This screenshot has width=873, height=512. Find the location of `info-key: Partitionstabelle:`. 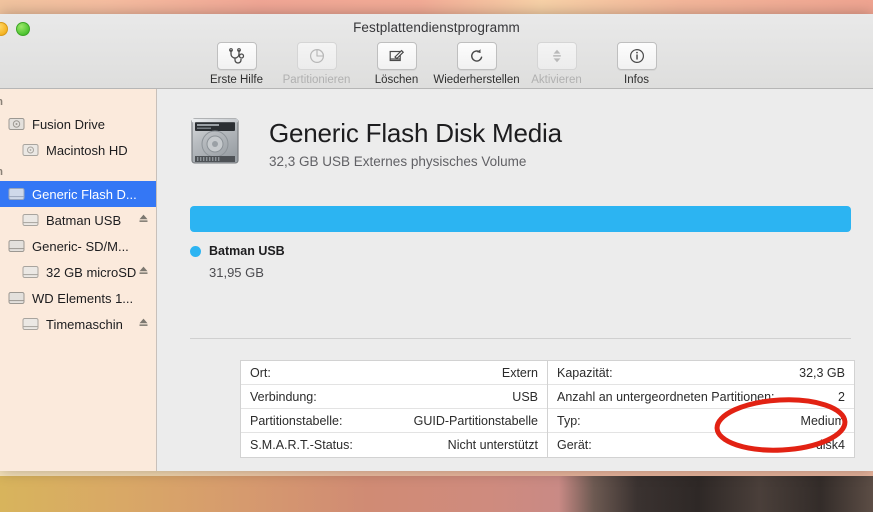

info-key: Partitionstabelle: is located at coordinates (296, 420).